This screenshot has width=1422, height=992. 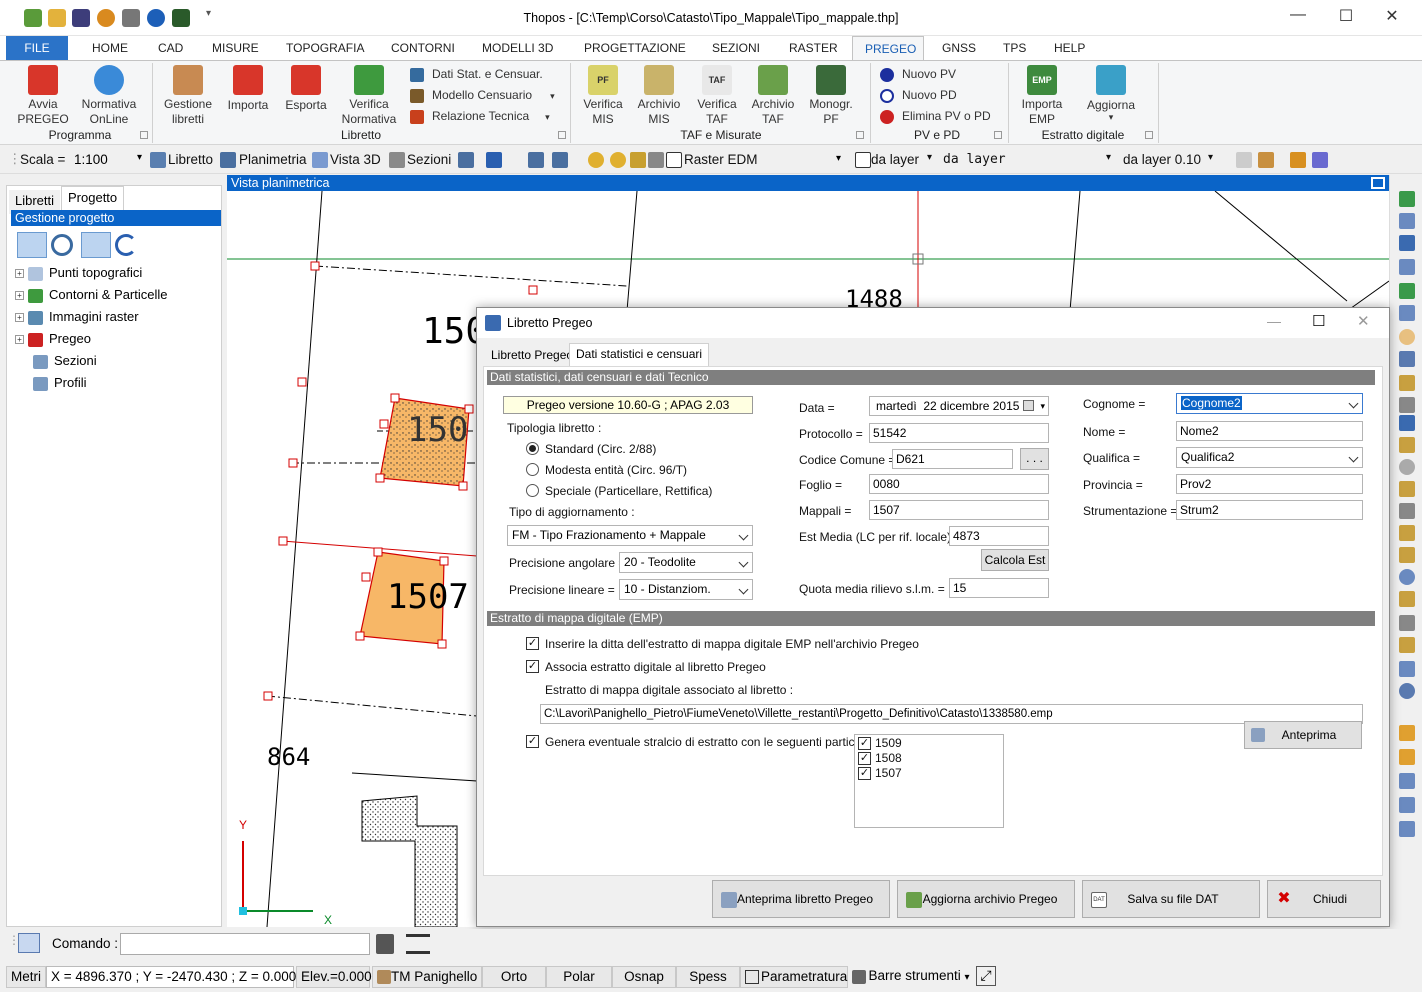 I want to click on chk-associa-estratto: ✓, so click(x=532, y=666).